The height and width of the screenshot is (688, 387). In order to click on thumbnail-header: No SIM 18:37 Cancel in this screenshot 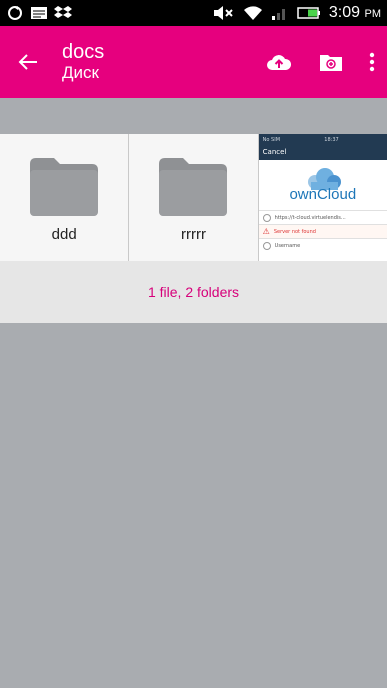, I will do `click(322, 147)`.